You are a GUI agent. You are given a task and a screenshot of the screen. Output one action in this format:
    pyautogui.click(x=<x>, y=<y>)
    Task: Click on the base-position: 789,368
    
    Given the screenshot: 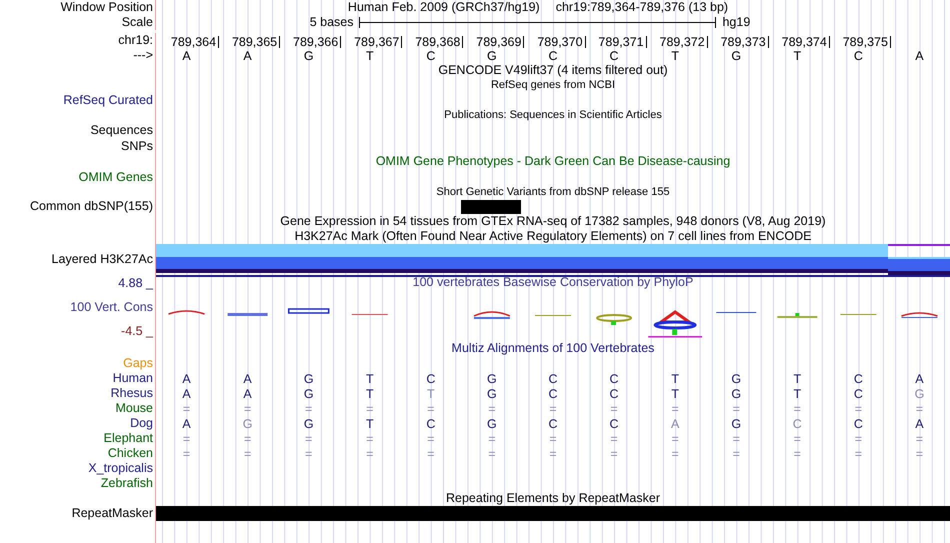 What is the action you would take?
    pyautogui.click(x=439, y=42)
    